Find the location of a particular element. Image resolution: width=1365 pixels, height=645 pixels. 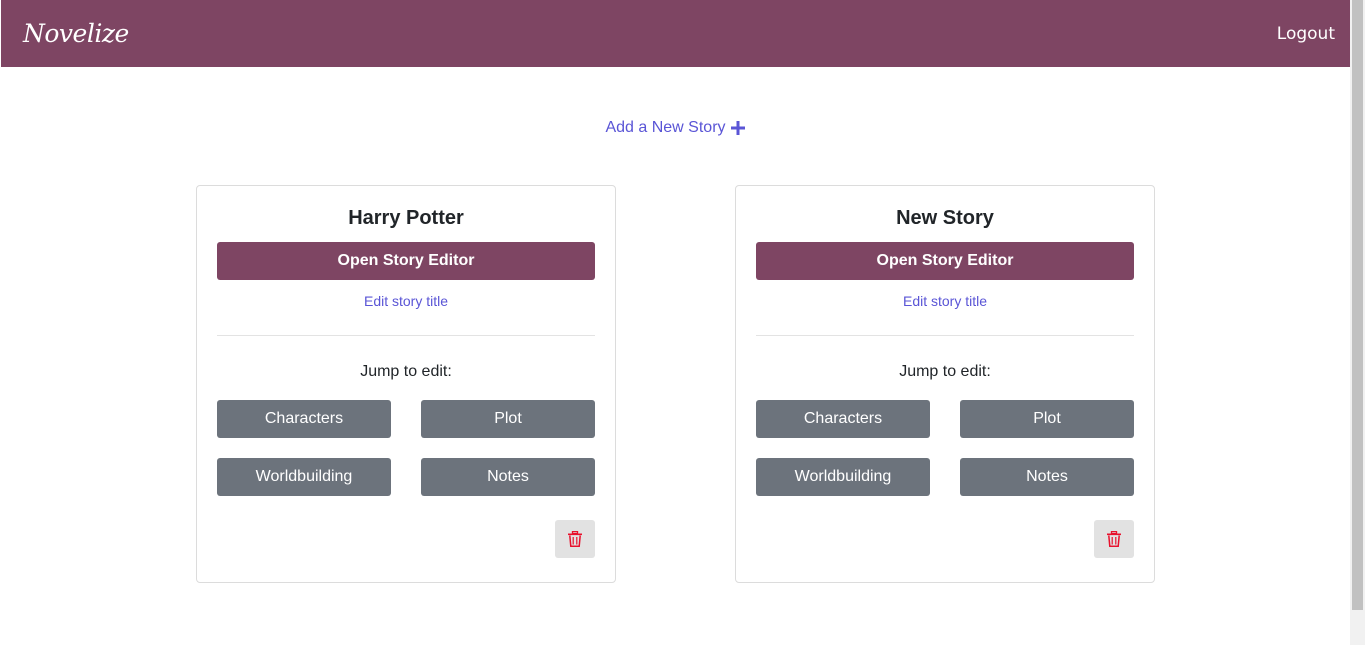

scrollbar-thumb is located at coordinates (1357, 305).